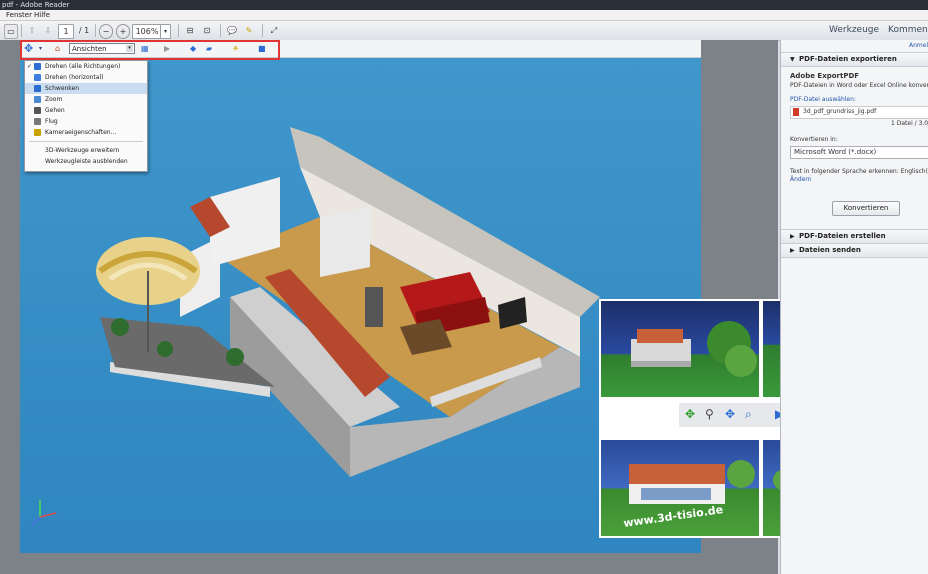  Describe the element at coordinates (464, 15) in the screenshot. I see `menu-bar: Fenster Hilfe` at that location.